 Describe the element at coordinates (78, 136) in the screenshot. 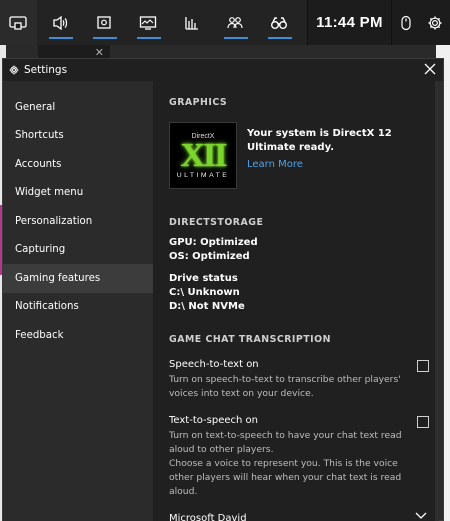

I see `nav-item-shortcuts: Shortcuts` at that location.